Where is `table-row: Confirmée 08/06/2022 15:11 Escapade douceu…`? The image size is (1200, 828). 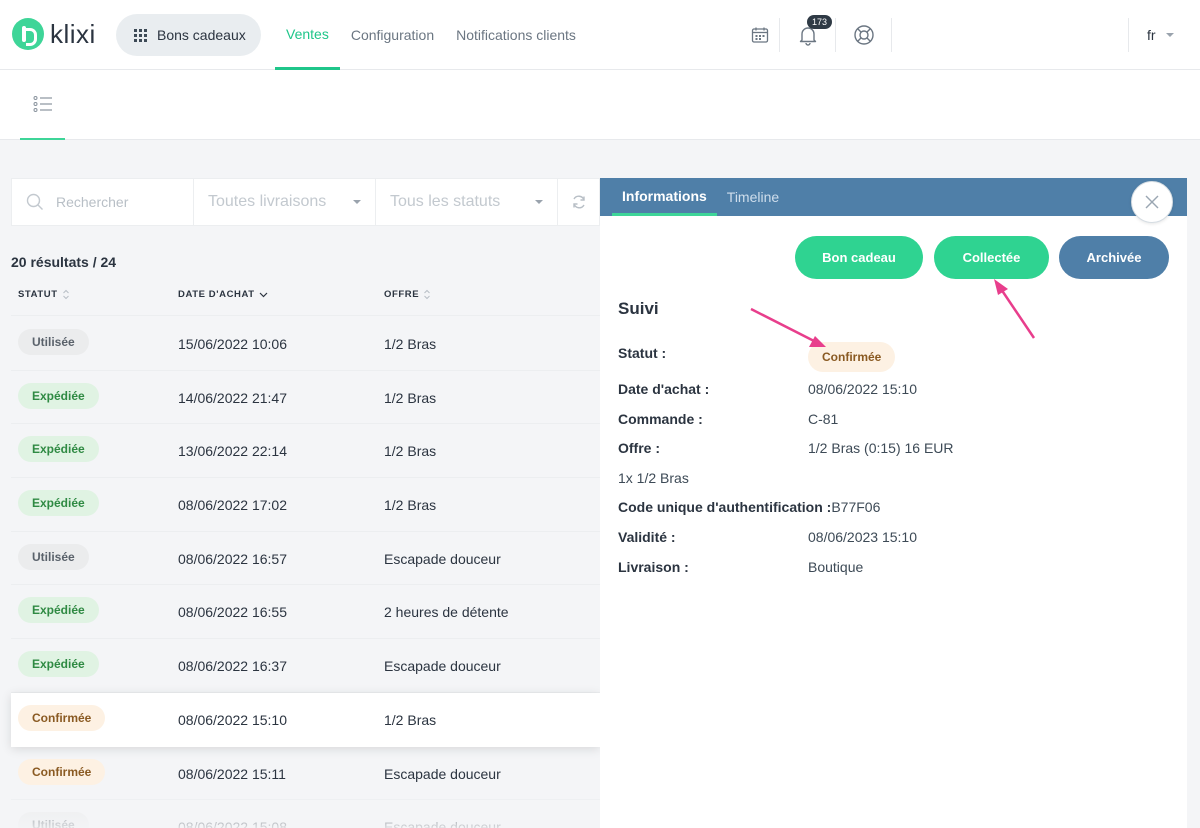 table-row: Confirmée 08/06/2022 15:11 Escapade douceu… is located at coordinates (305, 774).